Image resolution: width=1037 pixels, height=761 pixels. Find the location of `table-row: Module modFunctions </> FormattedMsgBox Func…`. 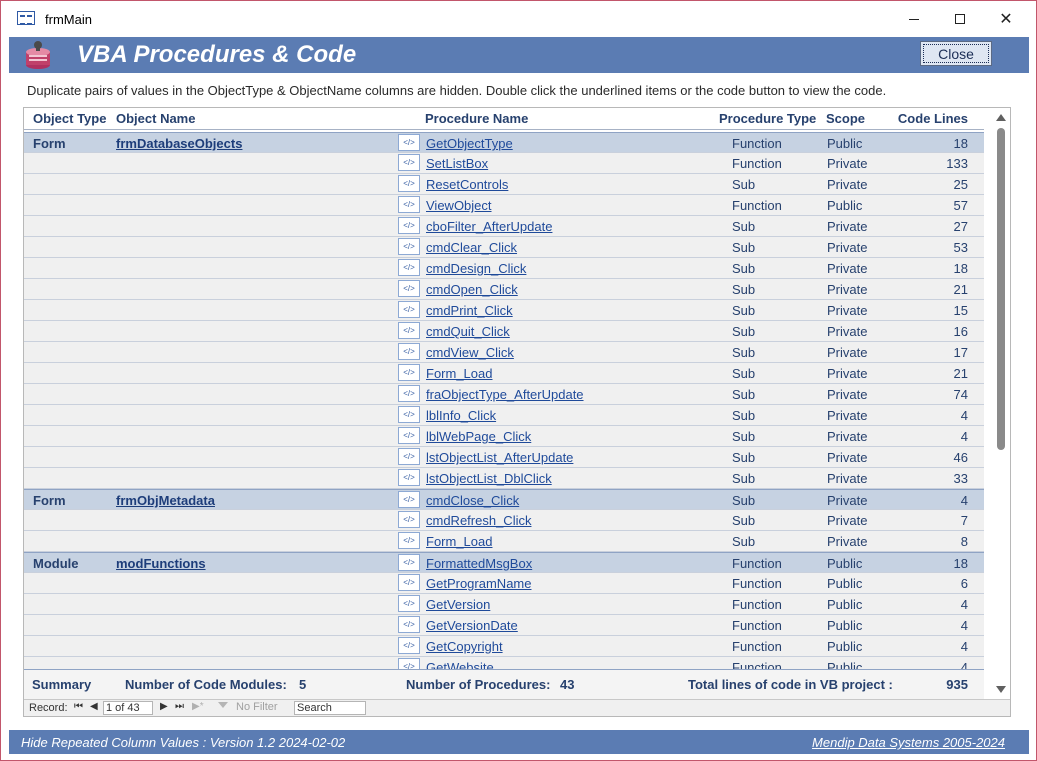

table-row: Module modFunctions </> FormattedMsgBox Func… is located at coordinates (504, 562).